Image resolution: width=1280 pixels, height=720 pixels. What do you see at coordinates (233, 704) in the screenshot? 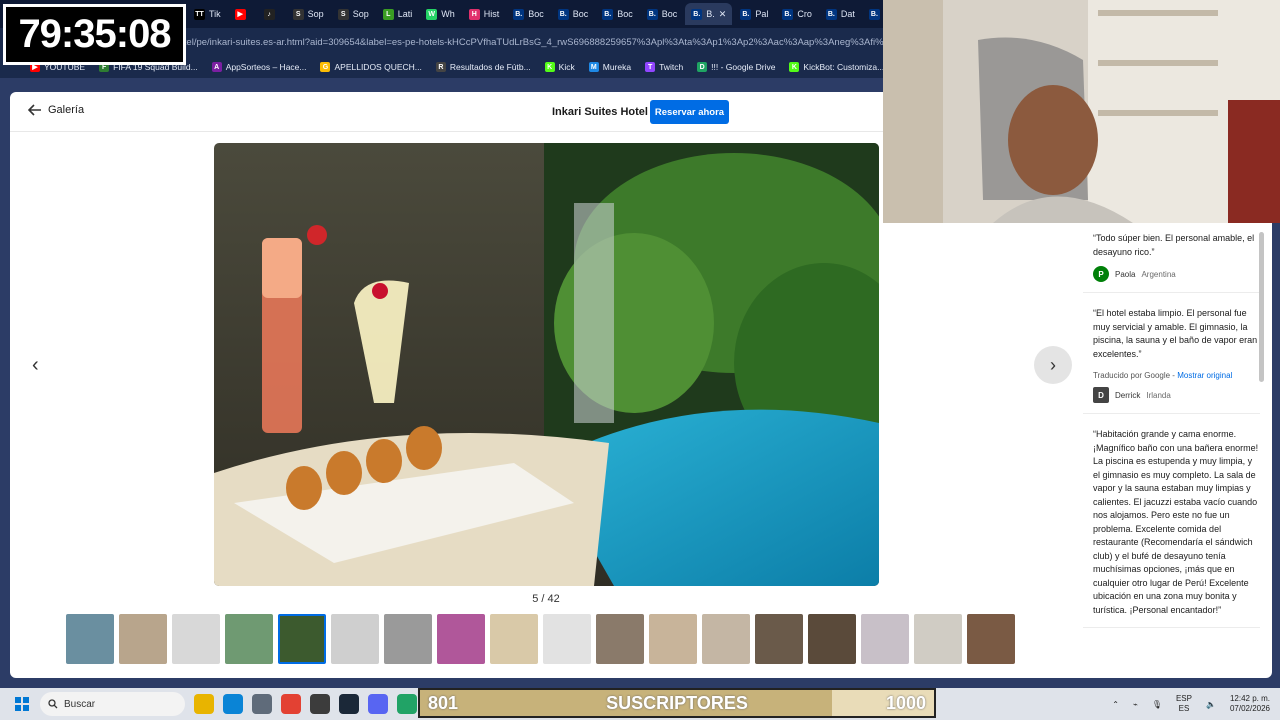
I see `edge-icon` at bounding box center [233, 704].